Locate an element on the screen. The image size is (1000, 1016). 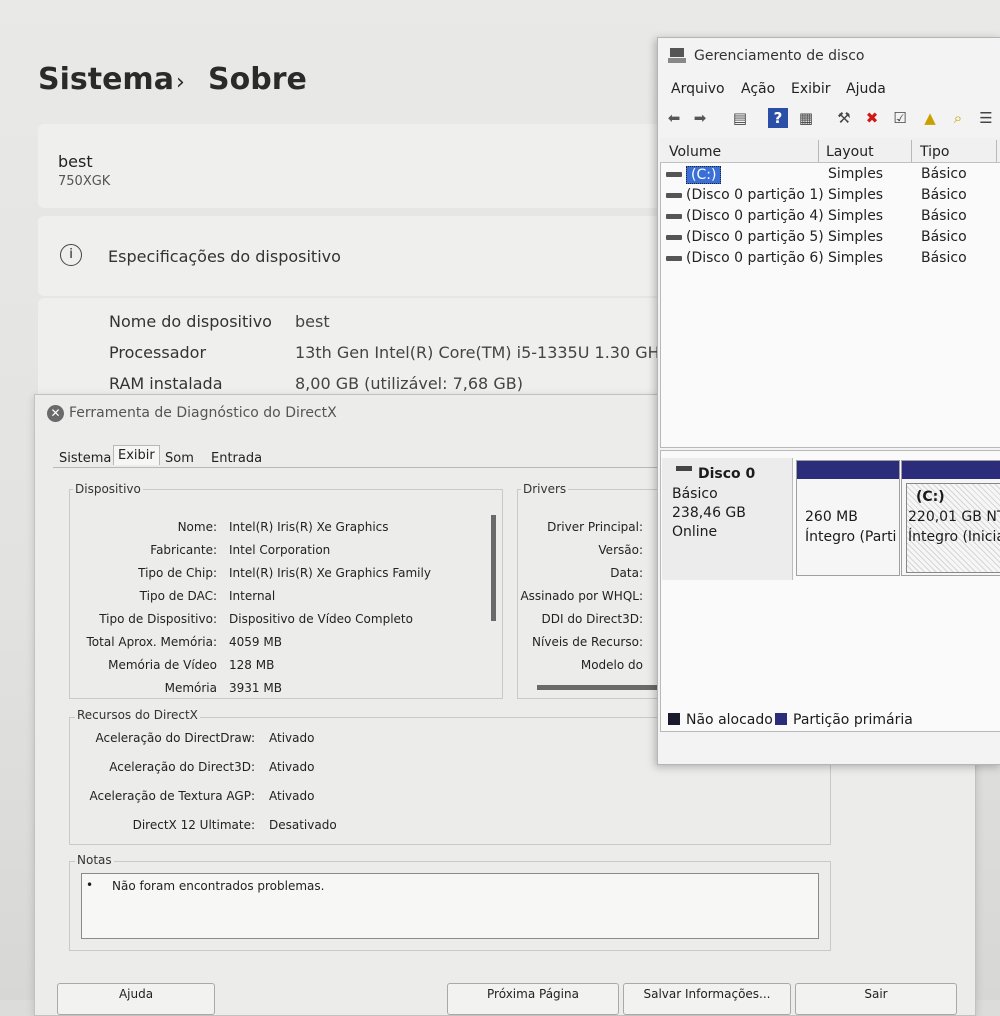
drivers-scrollbar is located at coordinates (602, 687).